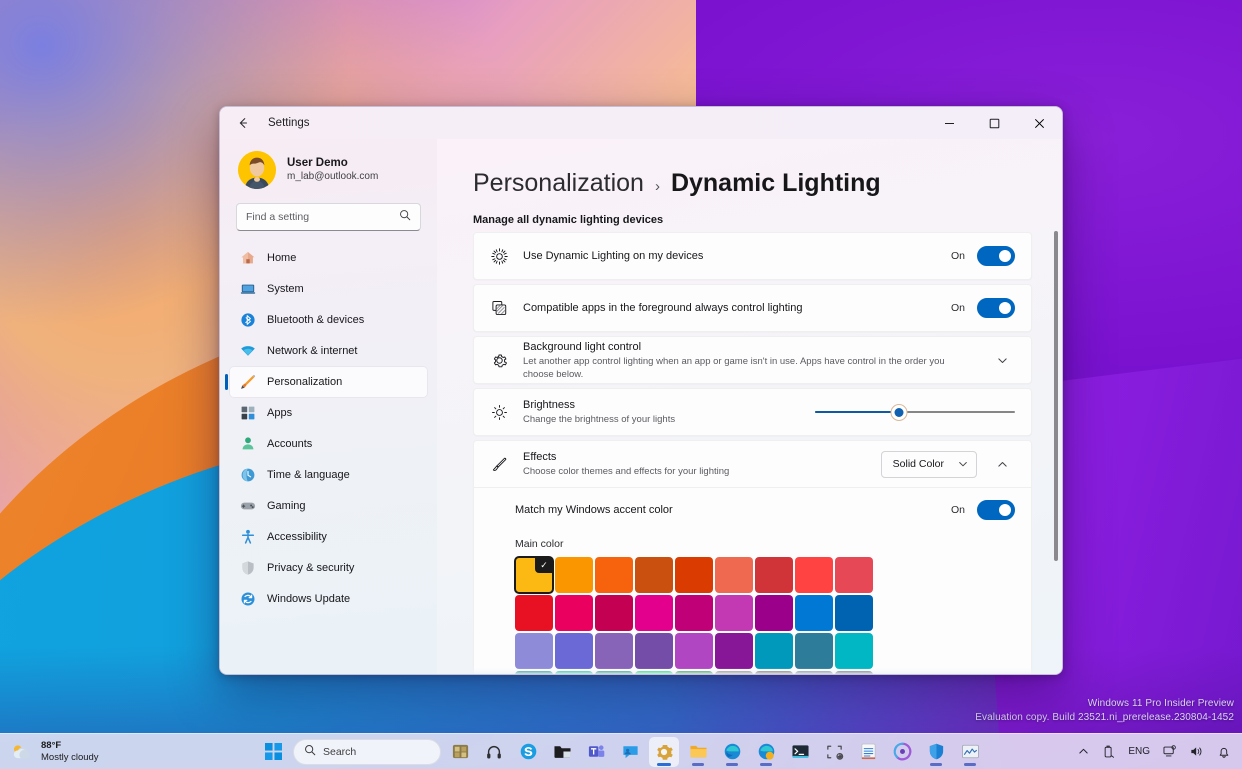  Describe the element at coordinates (928, 464) in the screenshot. I see `effects-dropdown: Solid Color` at that location.